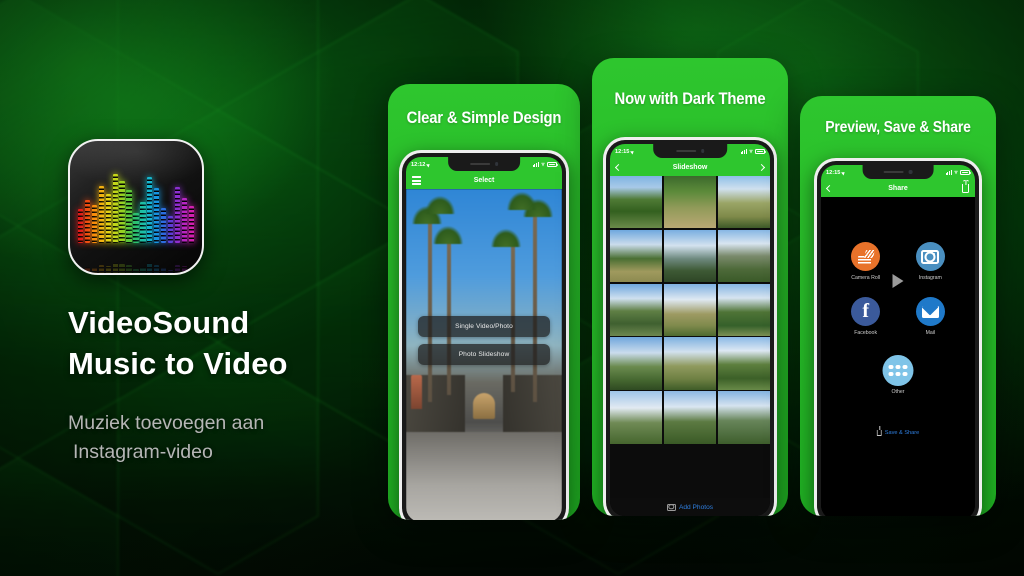 This screenshot has width=1024, height=576. What do you see at coordinates (416, 391) in the screenshot?
I see `tower-left` at bounding box center [416, 391].